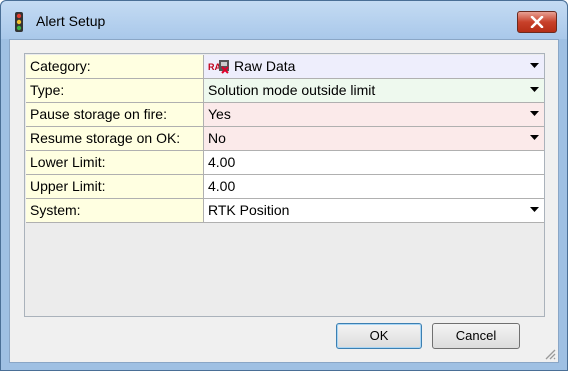 The height and width of the screenshot is (371, 568). What do you see at coordinates (115, 210) in the screenshot?
I see `property-label: System:` at bounding box center [115, 210].